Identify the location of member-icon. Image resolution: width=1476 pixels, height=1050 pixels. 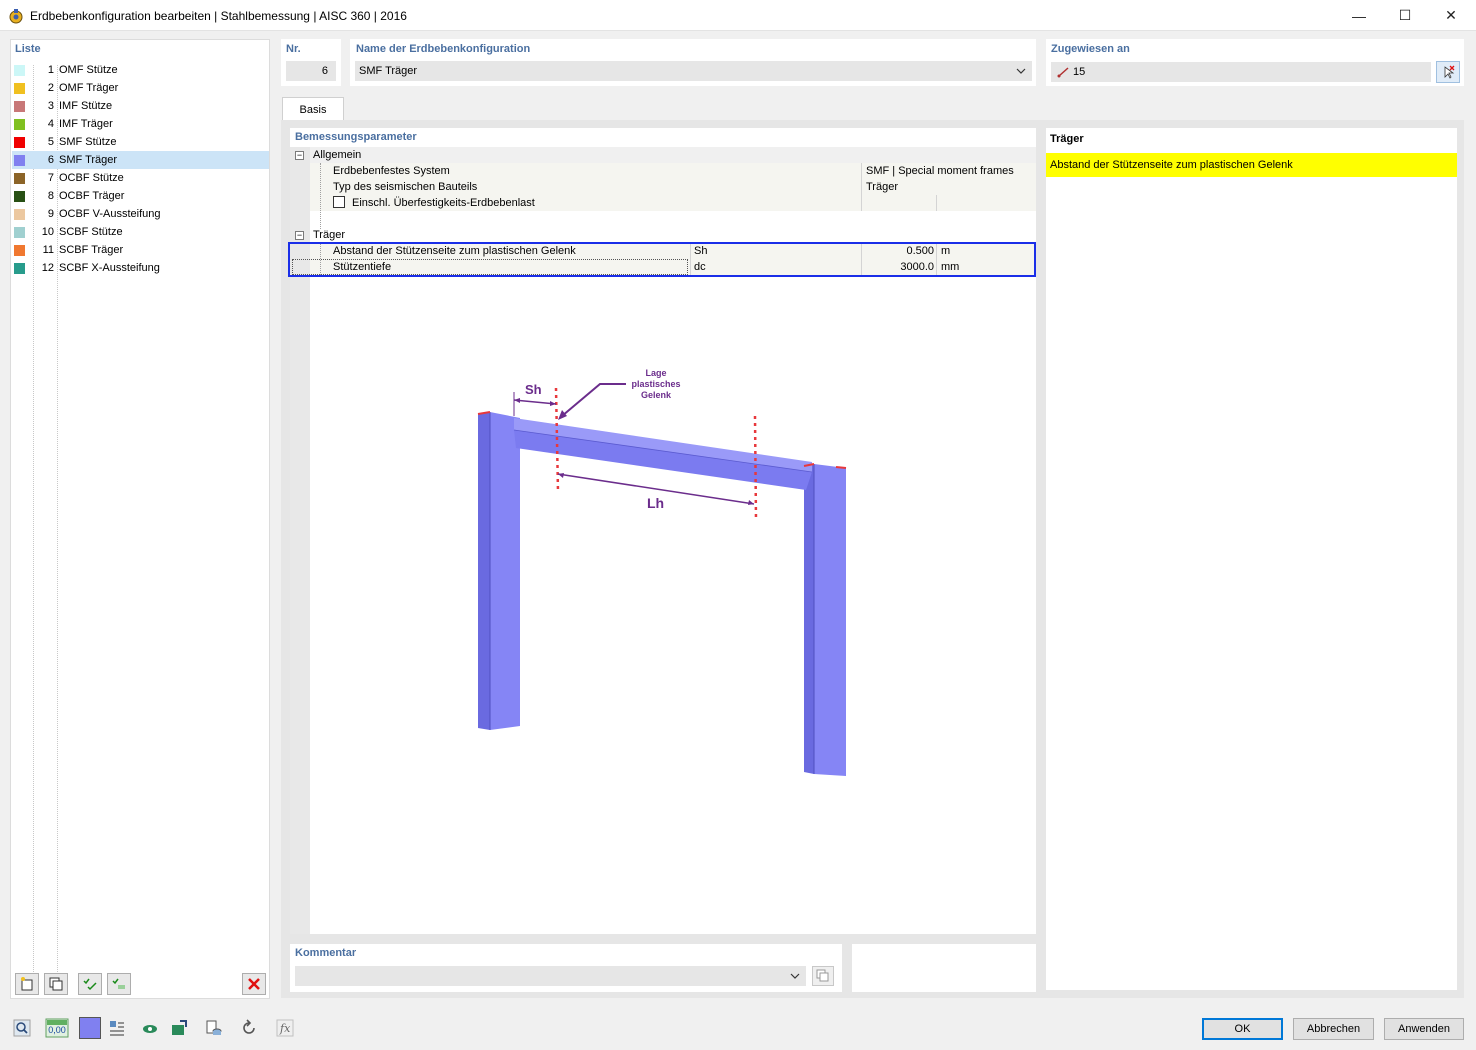
(1063, 72).